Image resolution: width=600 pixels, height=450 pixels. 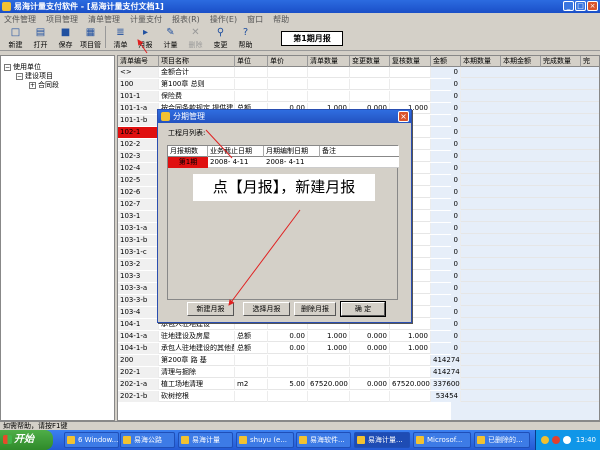 What do you see at coordinates (403, 116) in the screenshot?
I see `dialog-close-button: ×` at bounding box center [403, 116].